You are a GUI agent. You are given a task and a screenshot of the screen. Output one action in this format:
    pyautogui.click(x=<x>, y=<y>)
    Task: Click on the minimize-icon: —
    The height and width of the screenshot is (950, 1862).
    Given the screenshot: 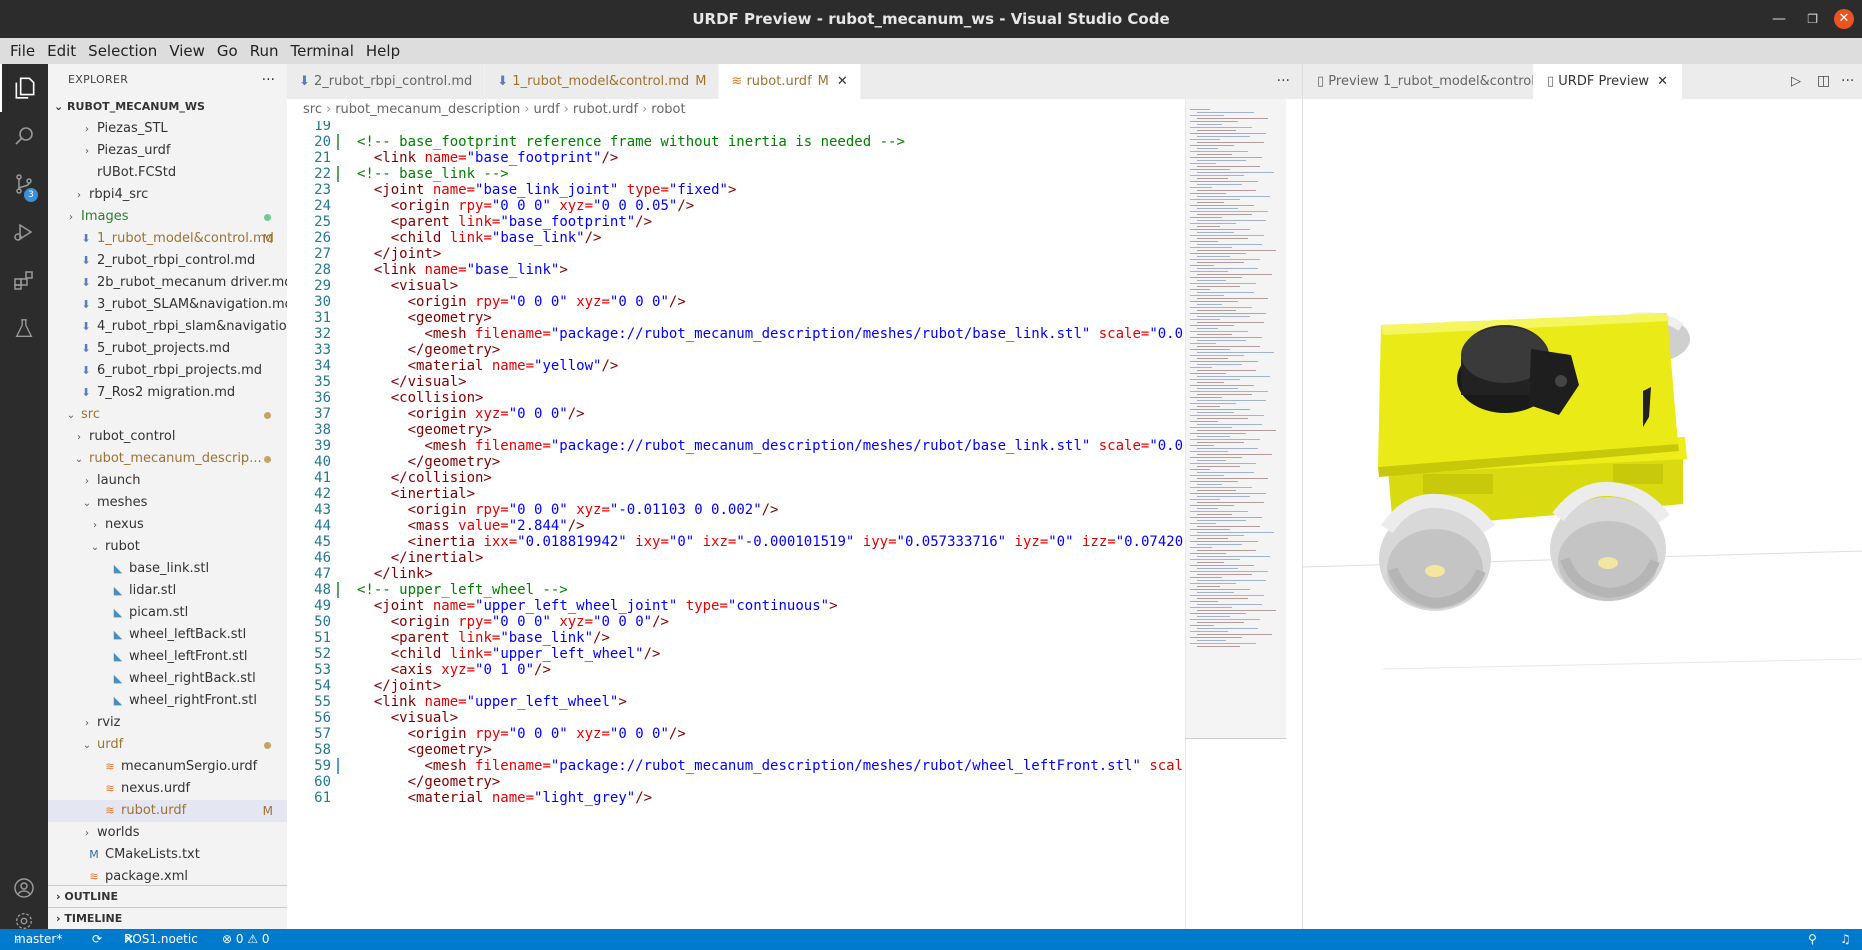 What is the action you would take?
    pyautogui.click(x=1779, y=19)
    